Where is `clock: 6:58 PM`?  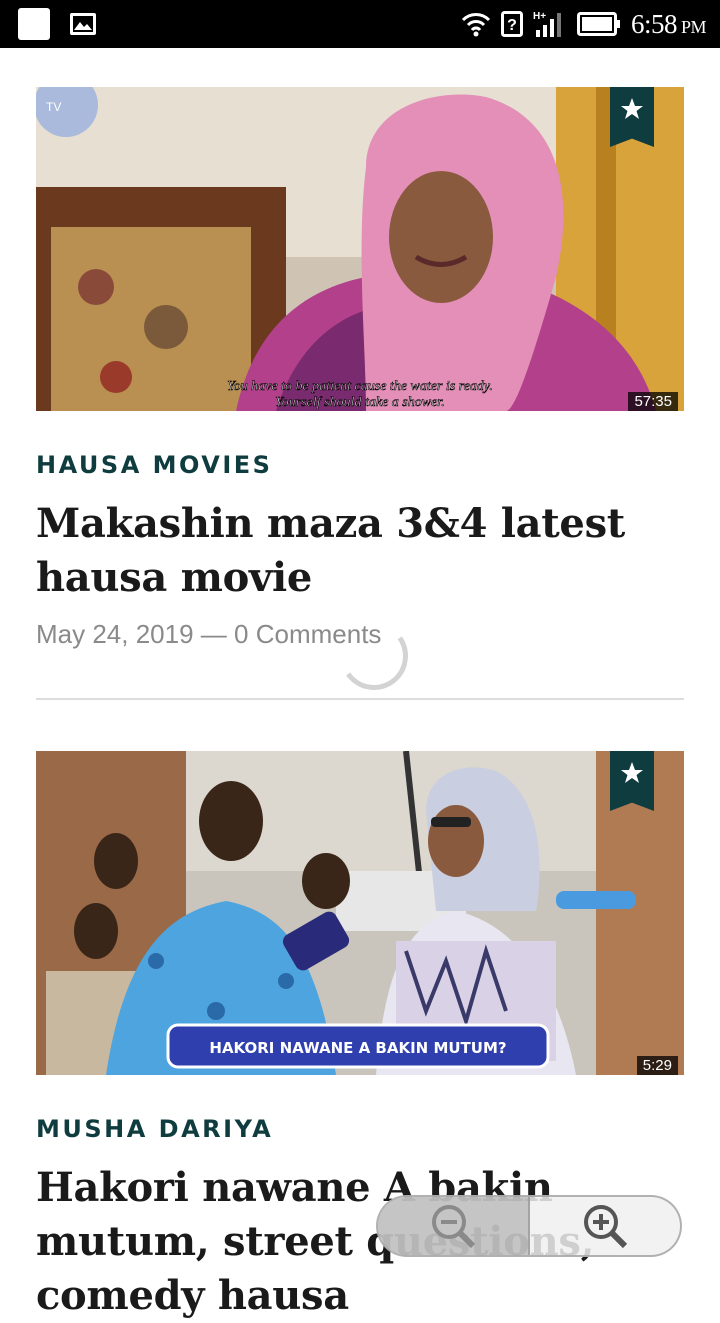 clock: 6:58 PM is located at coordinates (668, 23).